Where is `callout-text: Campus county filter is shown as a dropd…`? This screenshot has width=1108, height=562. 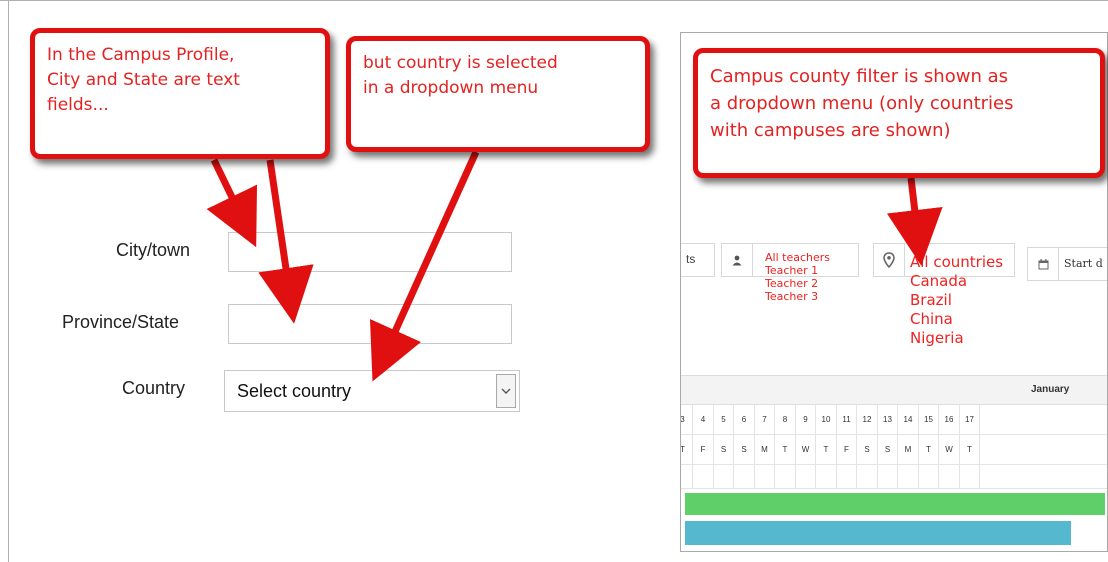 callout-text: Campus county filter is shown as a dropd… is located at coordinates (862, 103).